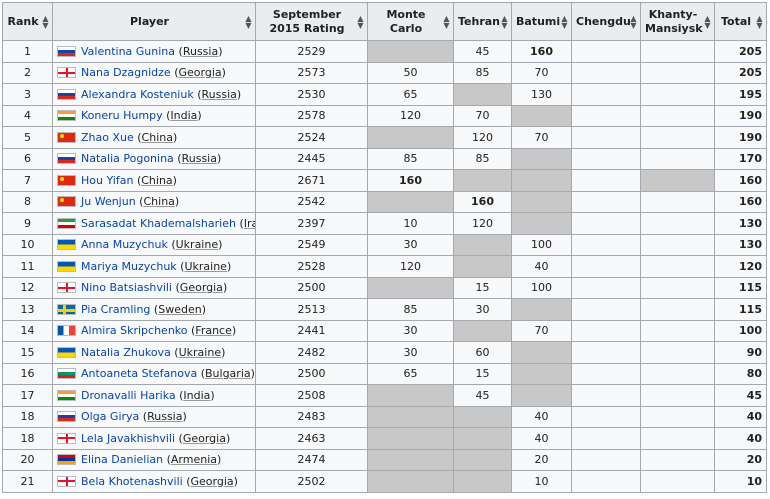  Describe the element at coordinates (129, 266) in the screenshot. I see `player-name-link: Mariya Muzychuk` at that location.